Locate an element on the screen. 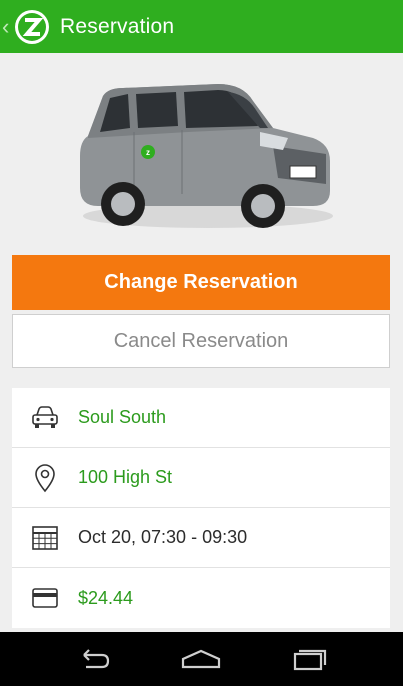 The width and height of the screenshot is (403, 686). list-item-time: Oct 20, 07:30 - 09:30 is located at coordinates (201, 538).